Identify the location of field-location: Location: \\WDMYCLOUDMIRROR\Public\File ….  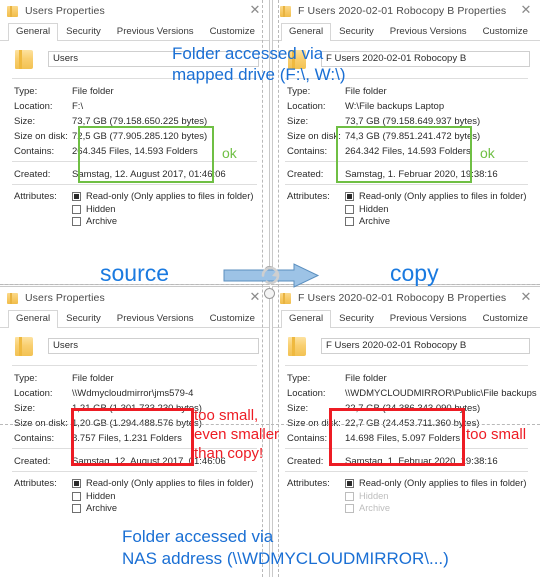
(406, 393).